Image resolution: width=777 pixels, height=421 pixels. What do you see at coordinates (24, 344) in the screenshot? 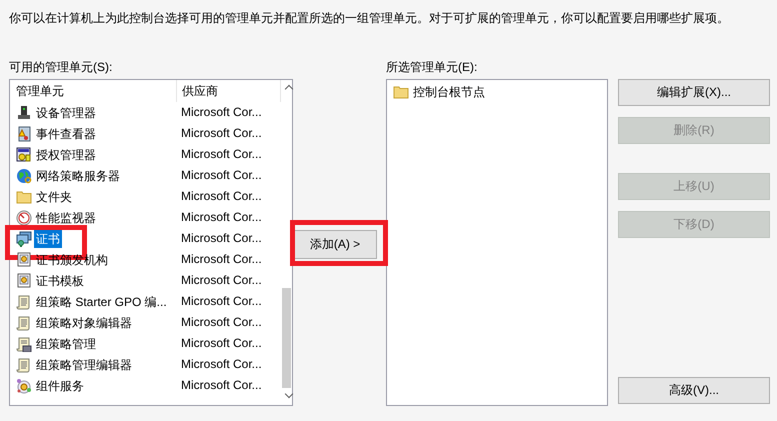
I see `scroll-with-lock-icon` at bounding box center [24, 344].